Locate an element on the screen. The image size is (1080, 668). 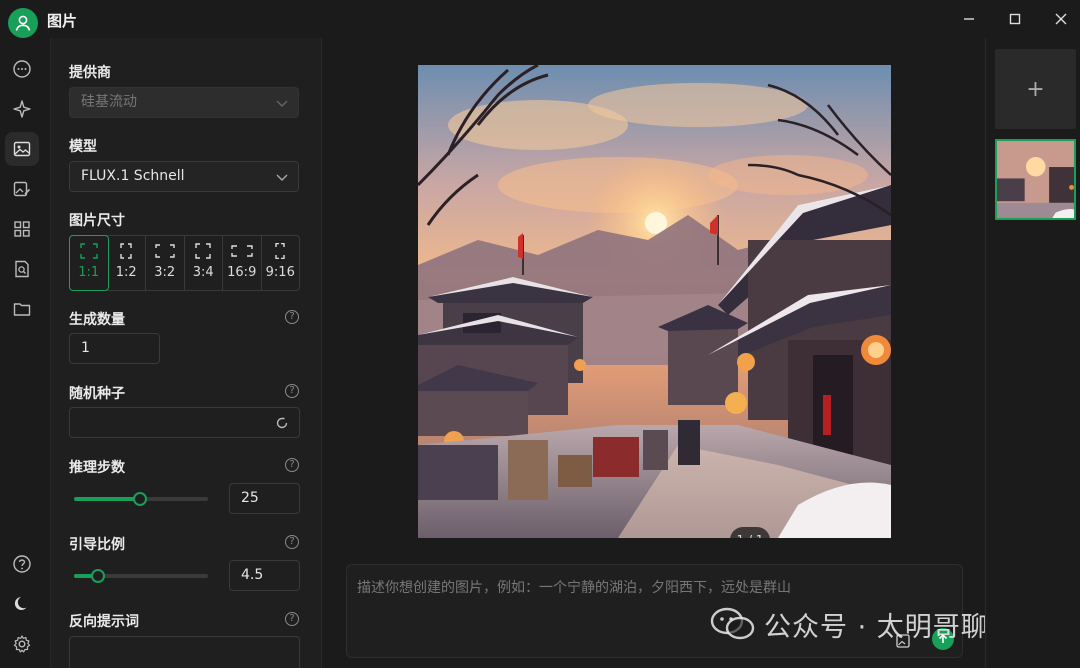
image-edit-icon is located at coordinates (22, 189).